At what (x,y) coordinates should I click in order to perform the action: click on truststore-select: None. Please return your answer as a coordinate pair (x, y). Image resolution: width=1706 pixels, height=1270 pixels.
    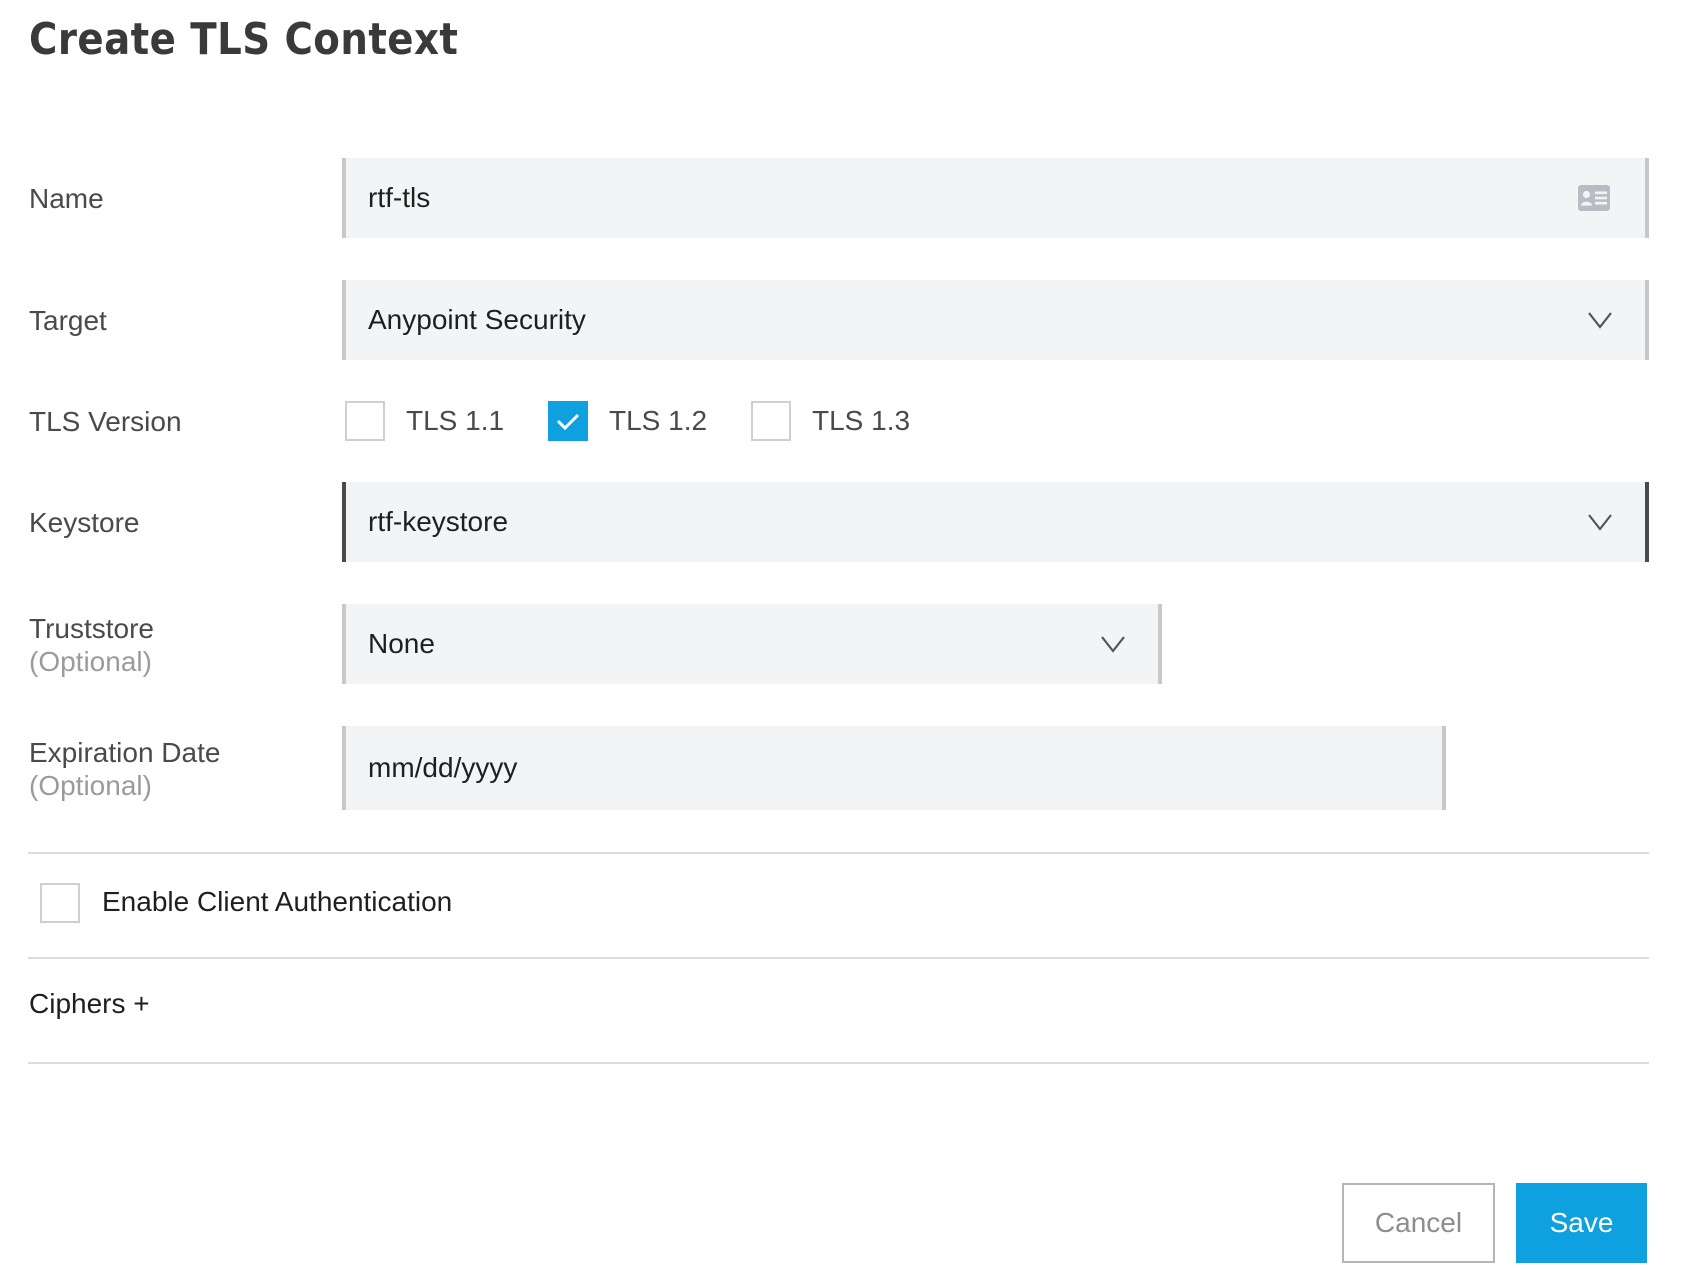
    Looking at the image, I should click on (752, 644).